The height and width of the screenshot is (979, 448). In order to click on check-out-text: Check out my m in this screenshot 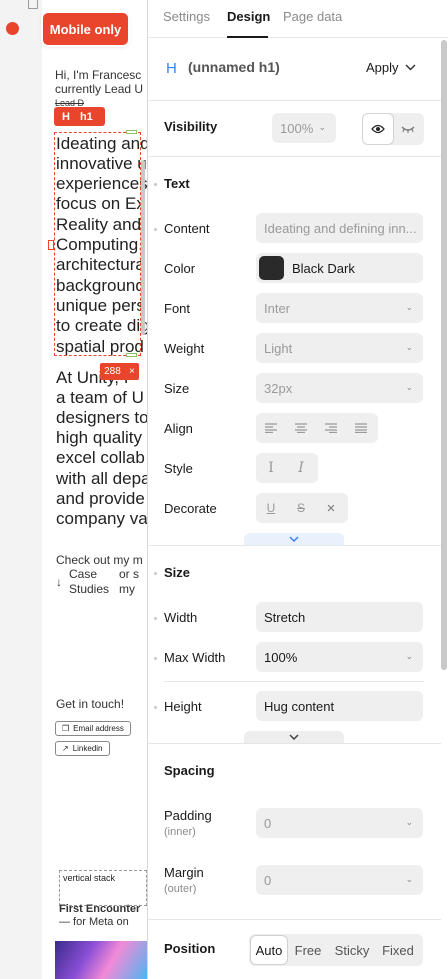, I will do `click(99, 560)`.